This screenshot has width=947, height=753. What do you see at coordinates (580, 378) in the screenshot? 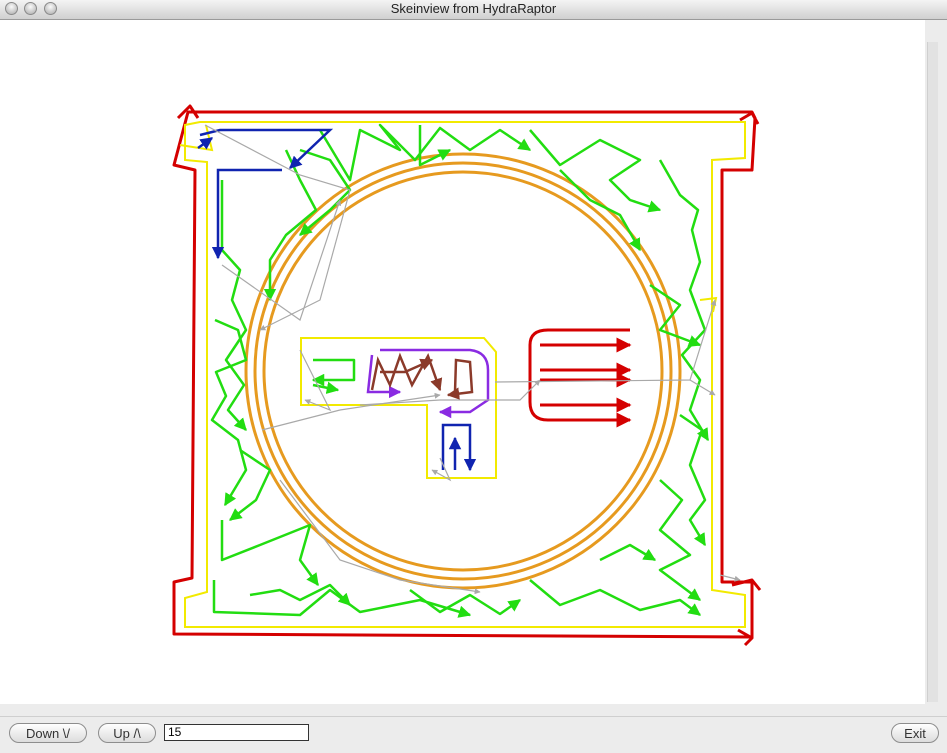
I see `red-features` at bounding box center [580, 378].